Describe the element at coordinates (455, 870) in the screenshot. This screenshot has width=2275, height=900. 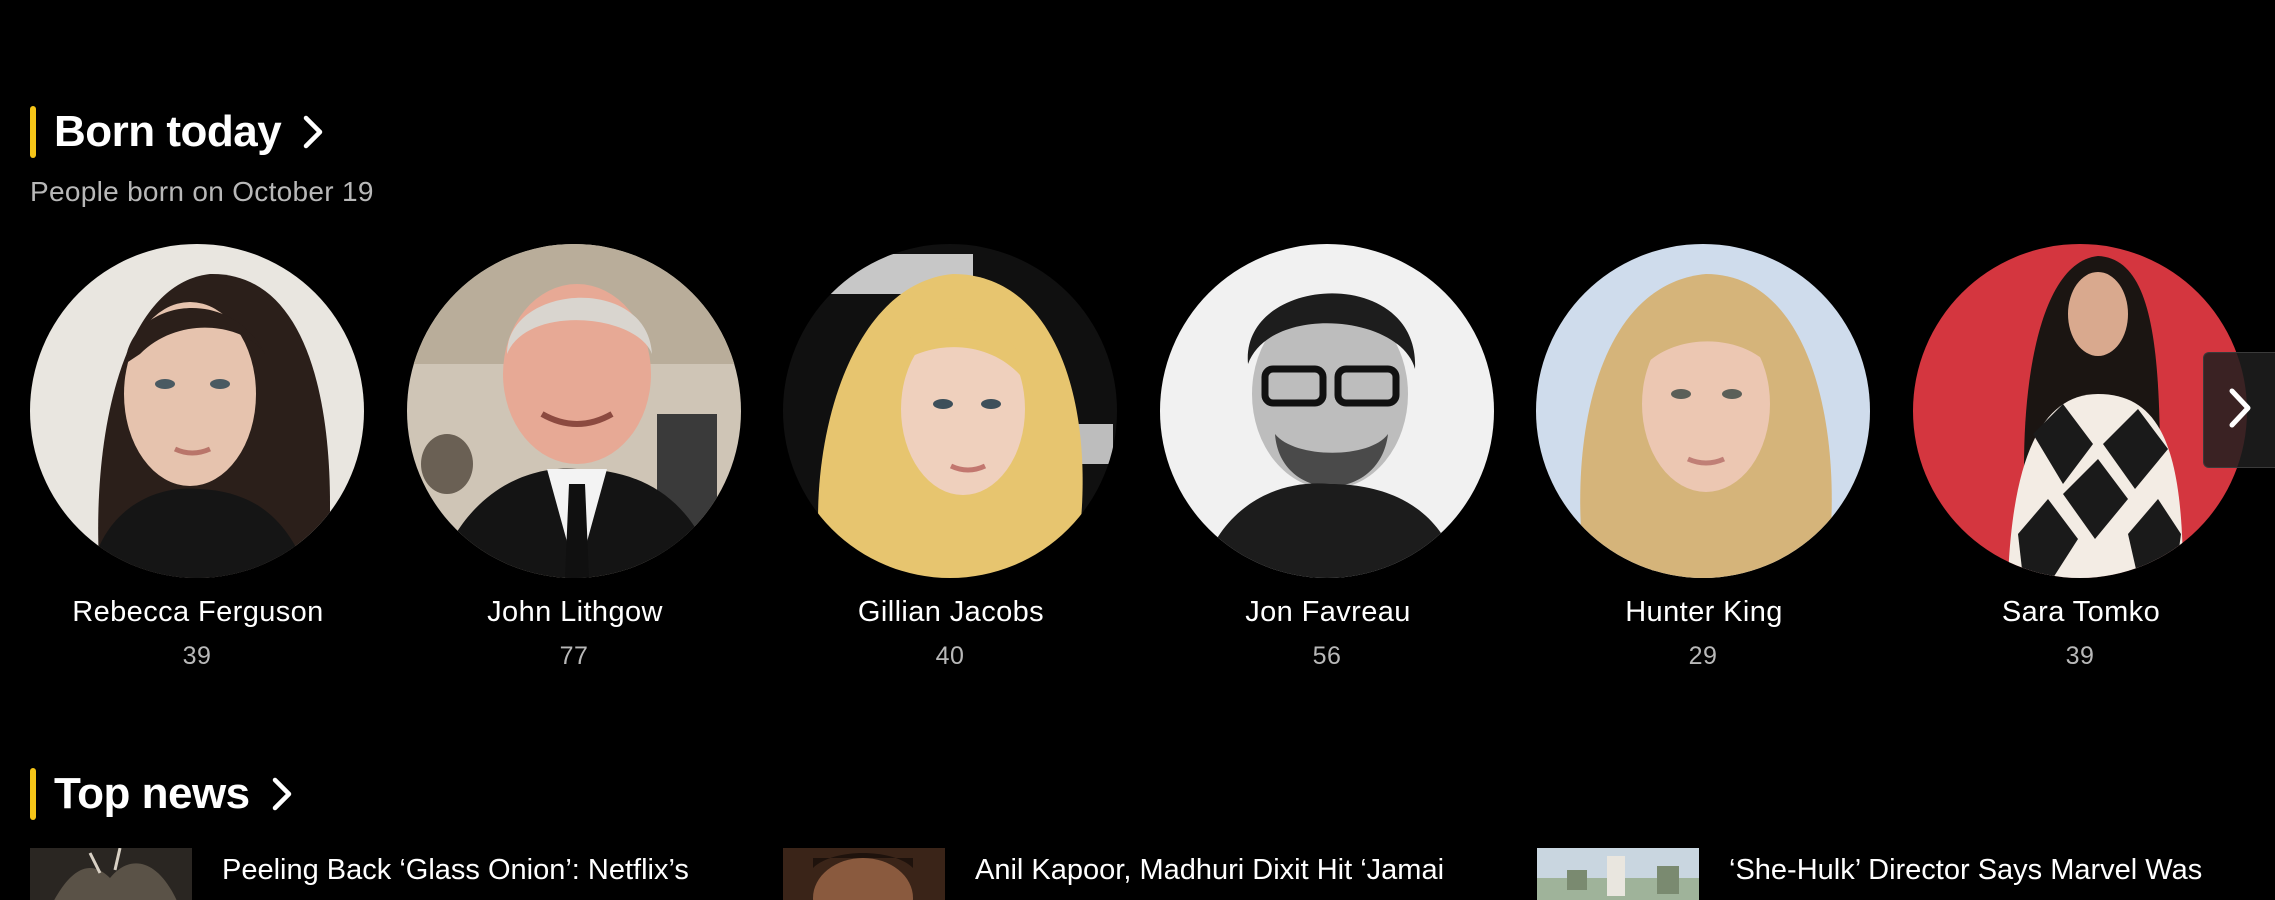
I see `news-headline: Peeling Back ‘Glass Onion’: Netflix’s` at that location.